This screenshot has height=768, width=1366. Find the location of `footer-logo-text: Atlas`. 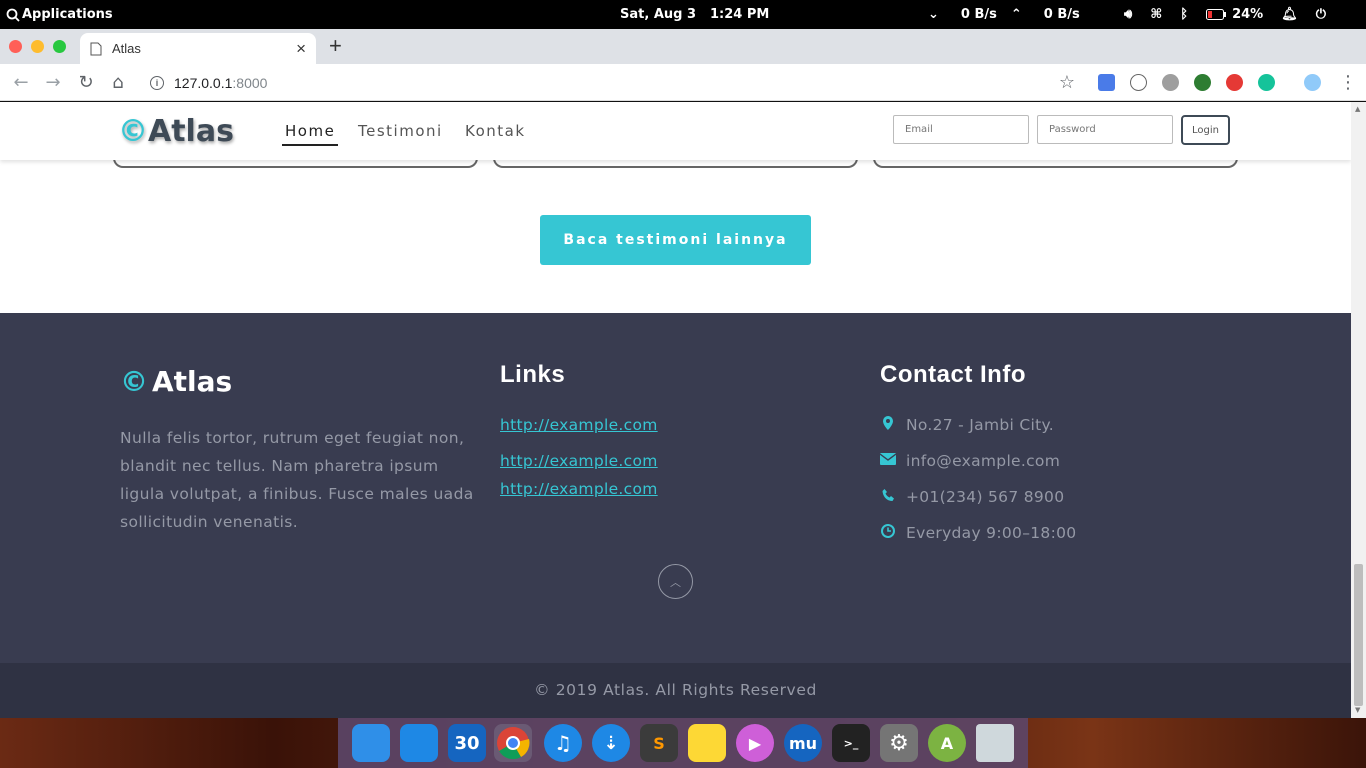

footer-logo-text: Atlas is located at coordinates (192, 381).